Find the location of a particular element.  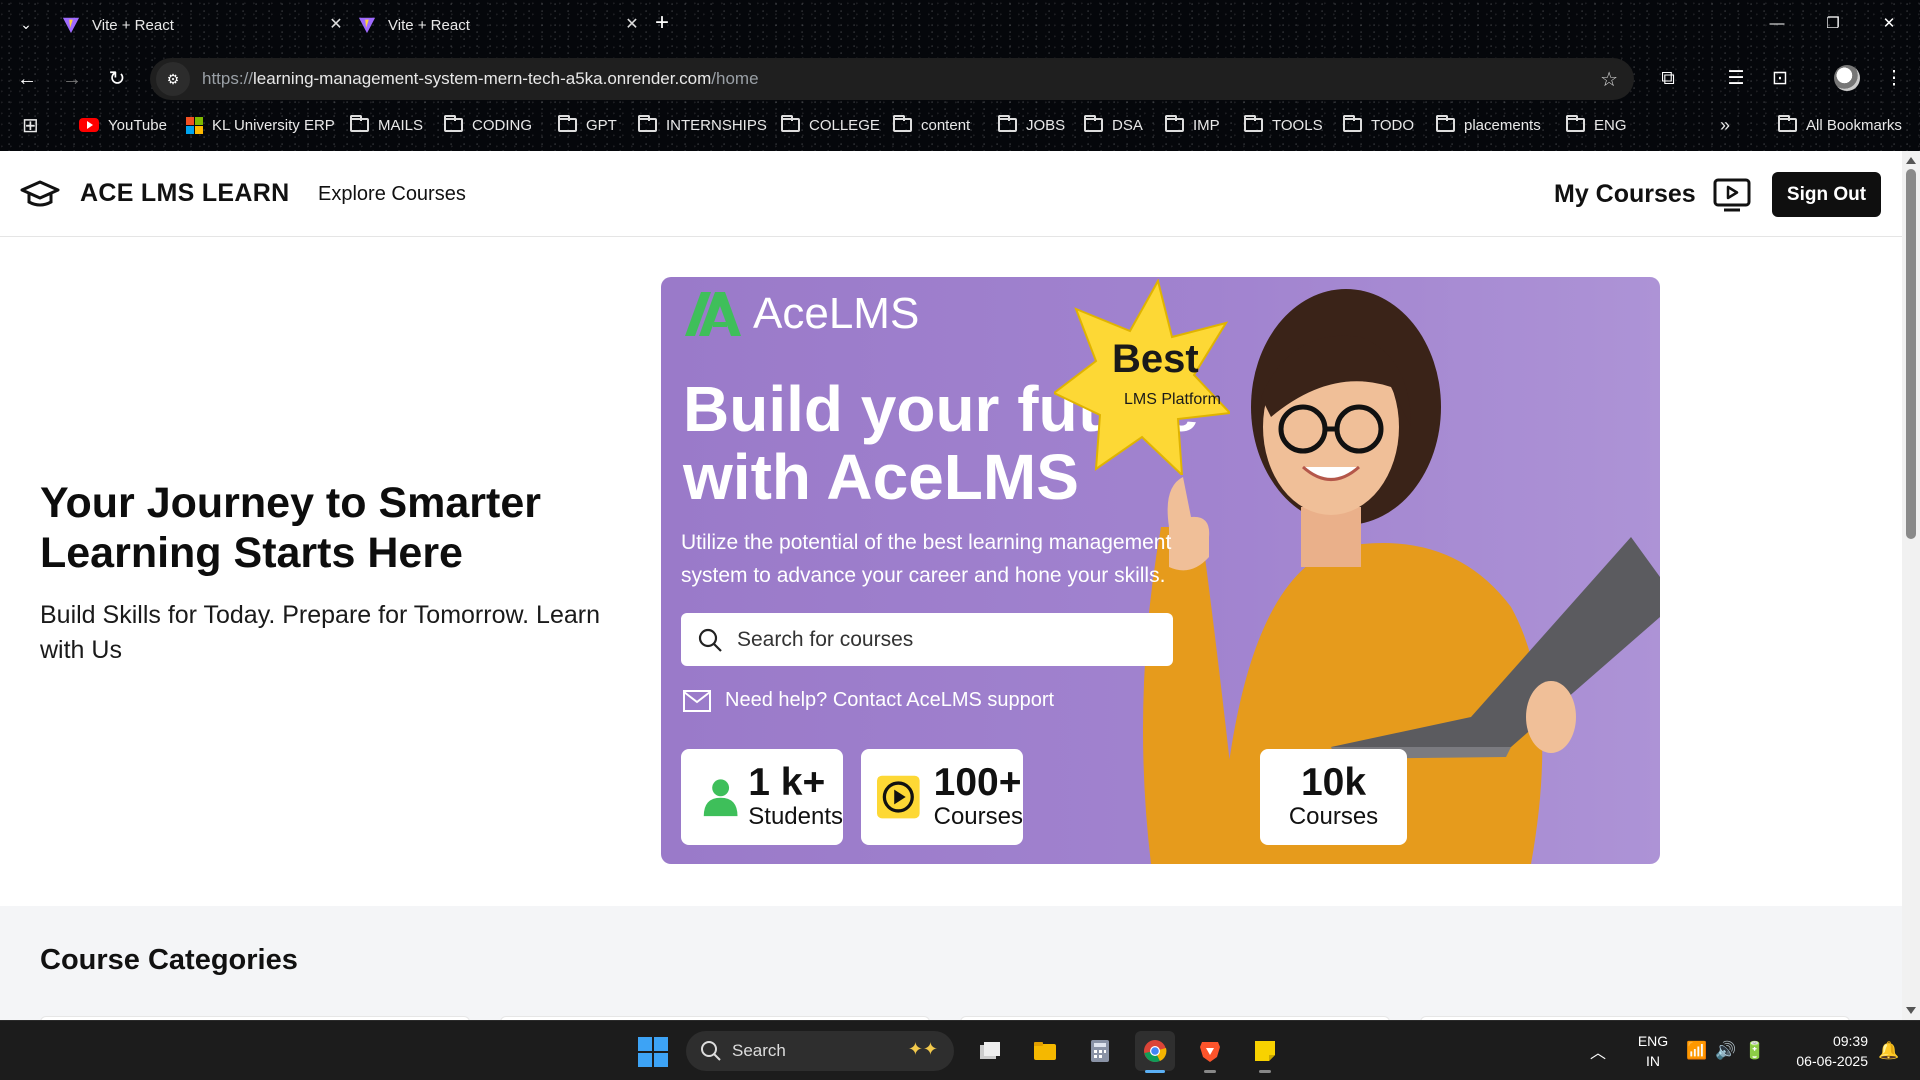

reading-list-icon: ☰ is located at coordinates (1736, 79).